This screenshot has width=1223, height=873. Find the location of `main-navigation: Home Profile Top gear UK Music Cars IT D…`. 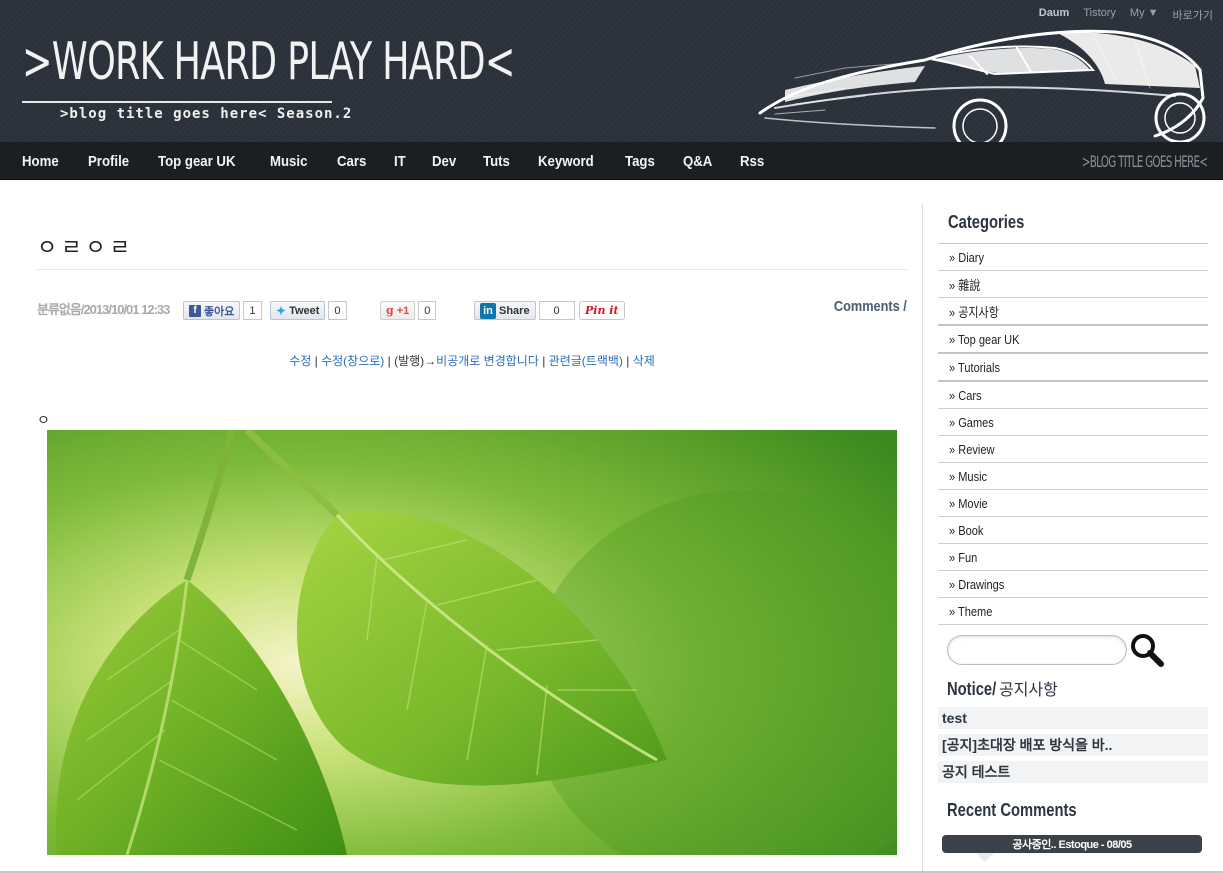

main-navigation: Home Profile Top gear UK Music Cars IT D… is located at coordinates (611, 161).